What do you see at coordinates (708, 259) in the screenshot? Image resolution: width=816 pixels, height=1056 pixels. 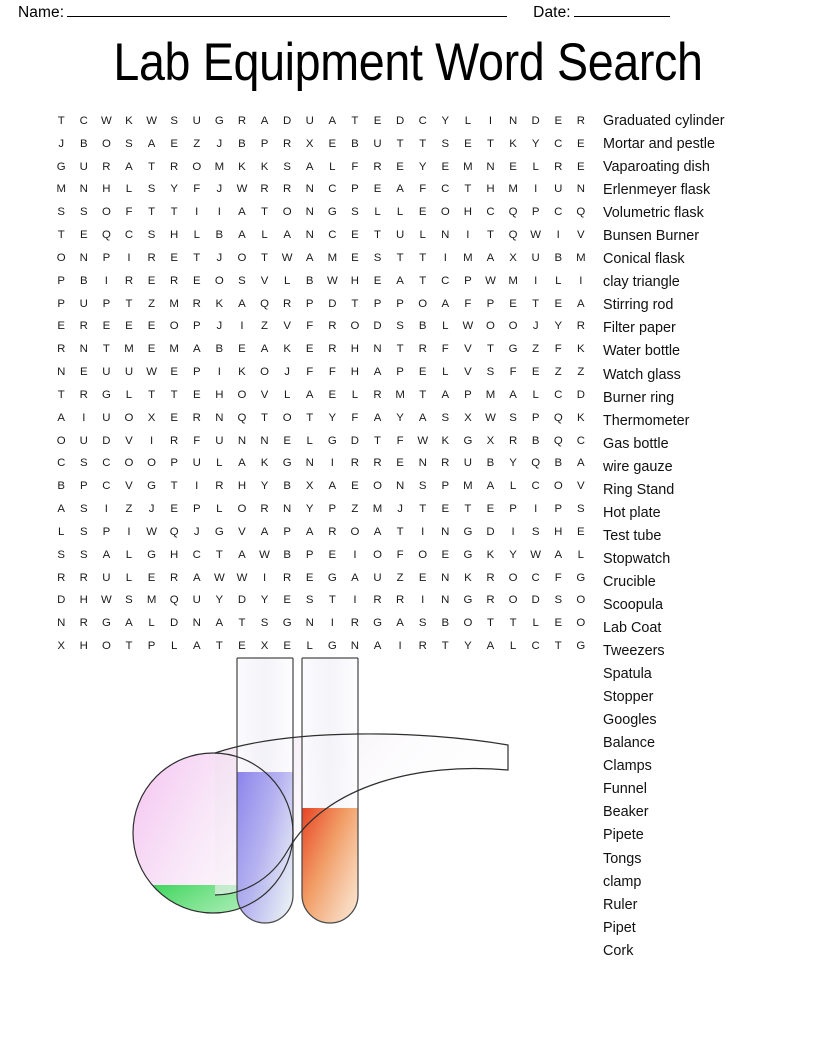 I see `word-list-item: Conical flask` at bounding box center [708, 259].